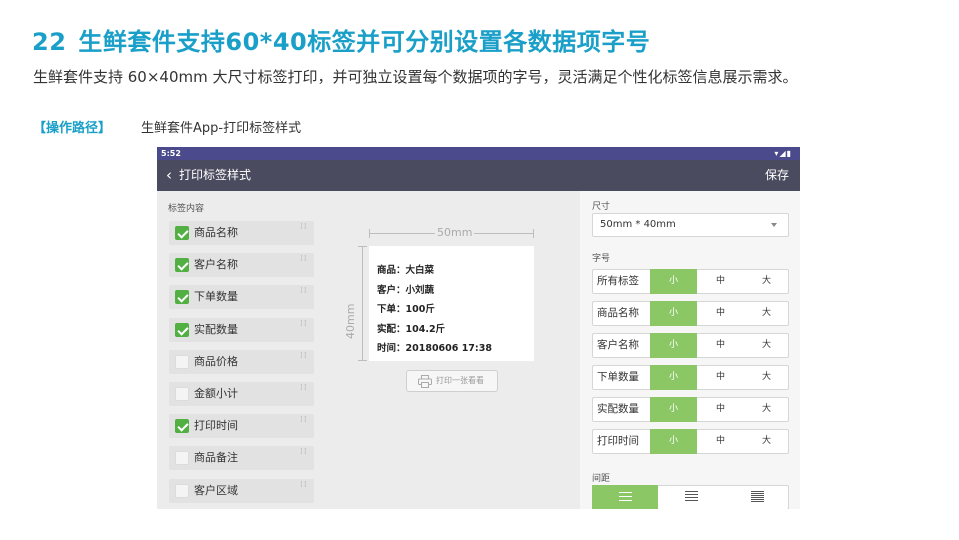 This screenshot has height=540, width=959. What do you see at coordinates (241, 329) in the screenshot?
I see `field-item: 实配数量 ⁞⁞` at bounding box center [241, 329].